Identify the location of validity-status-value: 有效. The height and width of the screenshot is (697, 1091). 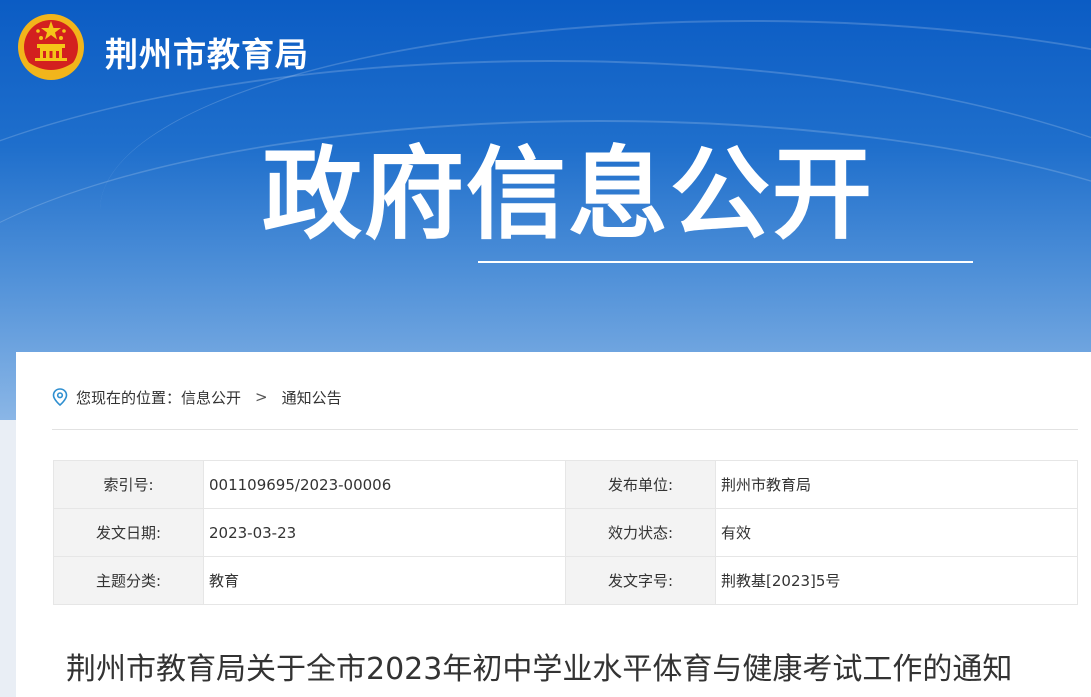
(896, 532).